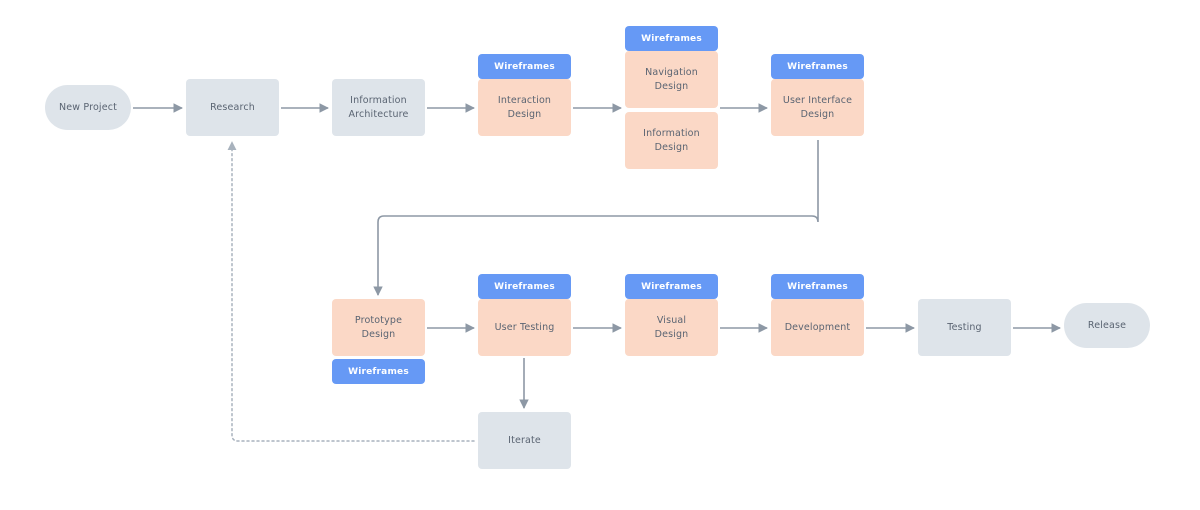  What do you see at coordinates (88, 107) in the screenshot?
I see `node-new-project: New Project` at bounding box center [88, 107].